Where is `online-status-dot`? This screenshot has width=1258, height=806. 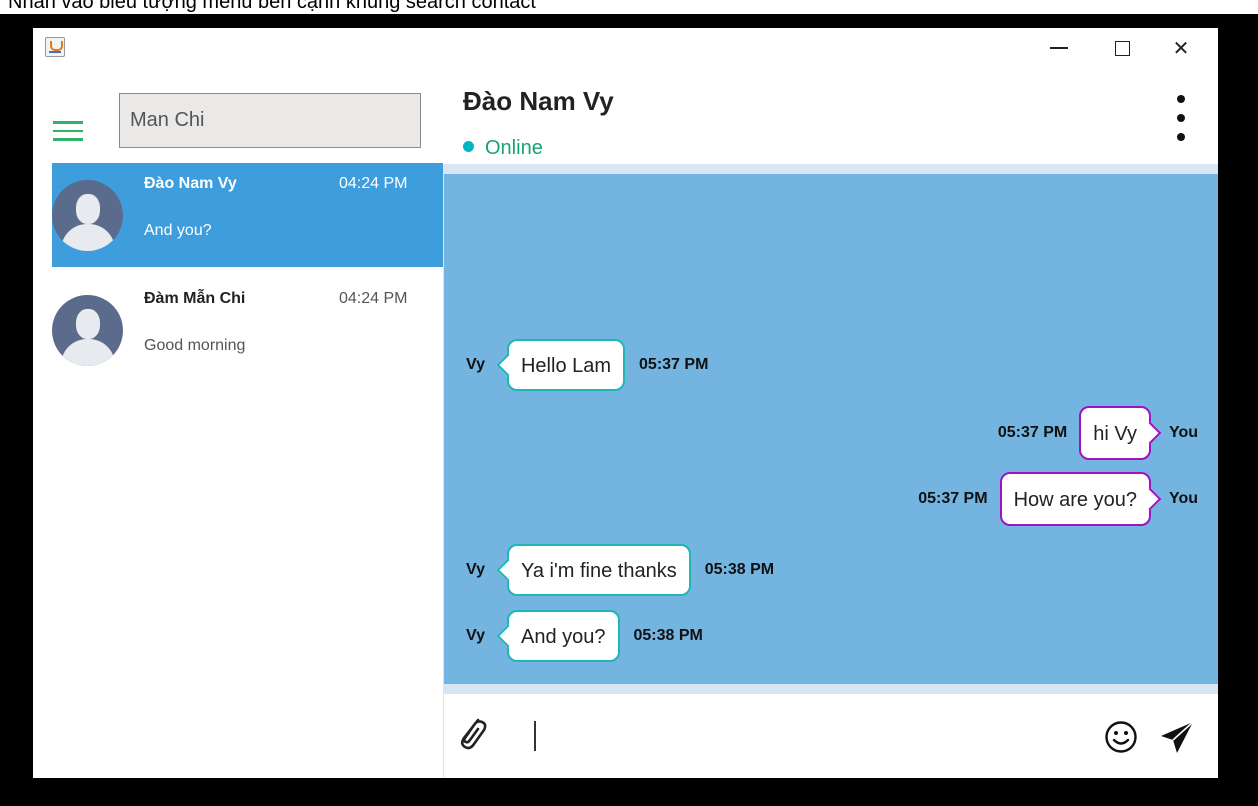 online-status-dot is located at coordinates (468, 146).